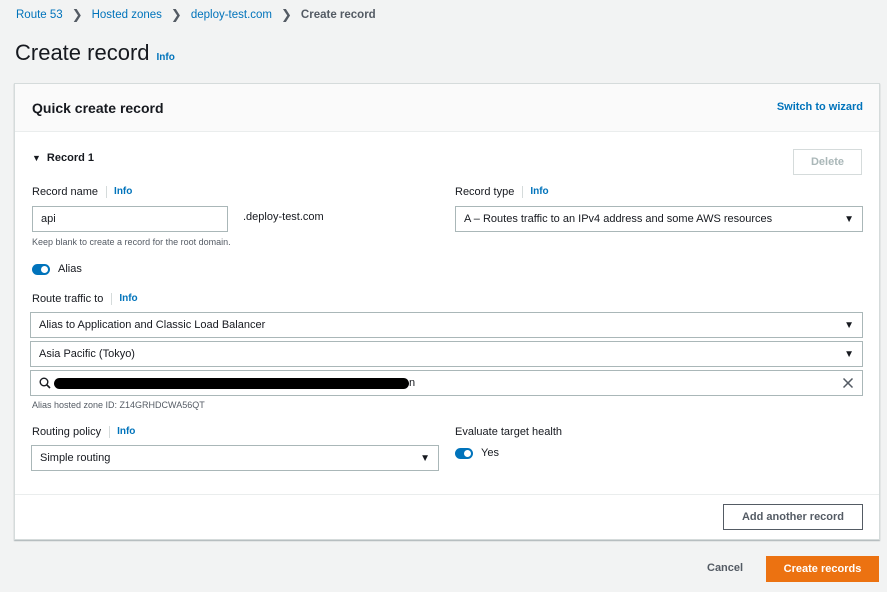 The image size is (887, 592). I want to click on breadcrumb-zone: deploy-test.com, so click(231, 15).